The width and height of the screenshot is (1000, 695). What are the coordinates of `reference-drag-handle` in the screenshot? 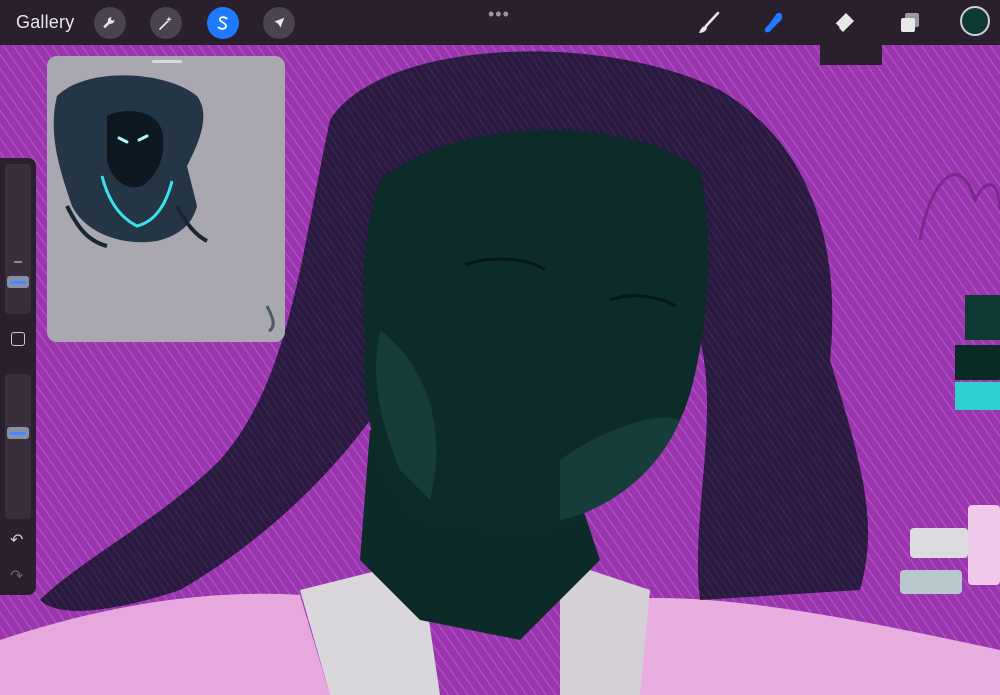 It's located at (167, 61).